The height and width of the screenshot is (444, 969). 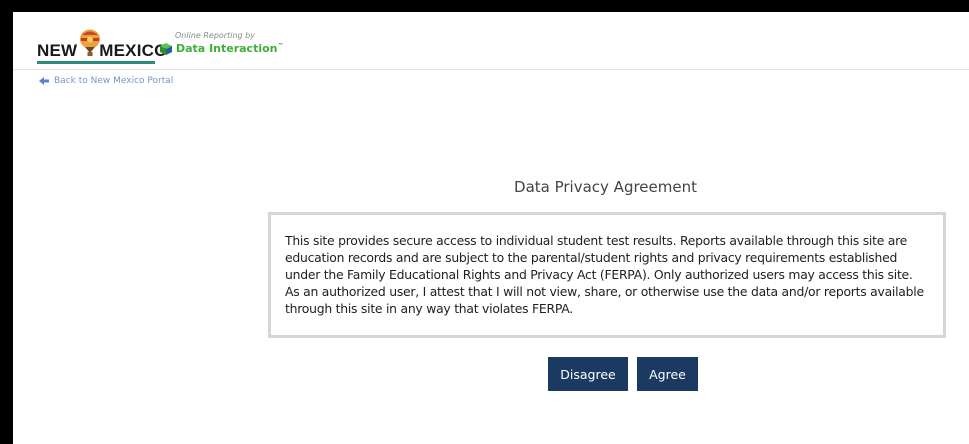 I want to click on agreement-actions: Disagree Agree, so click(x=607, y=374).